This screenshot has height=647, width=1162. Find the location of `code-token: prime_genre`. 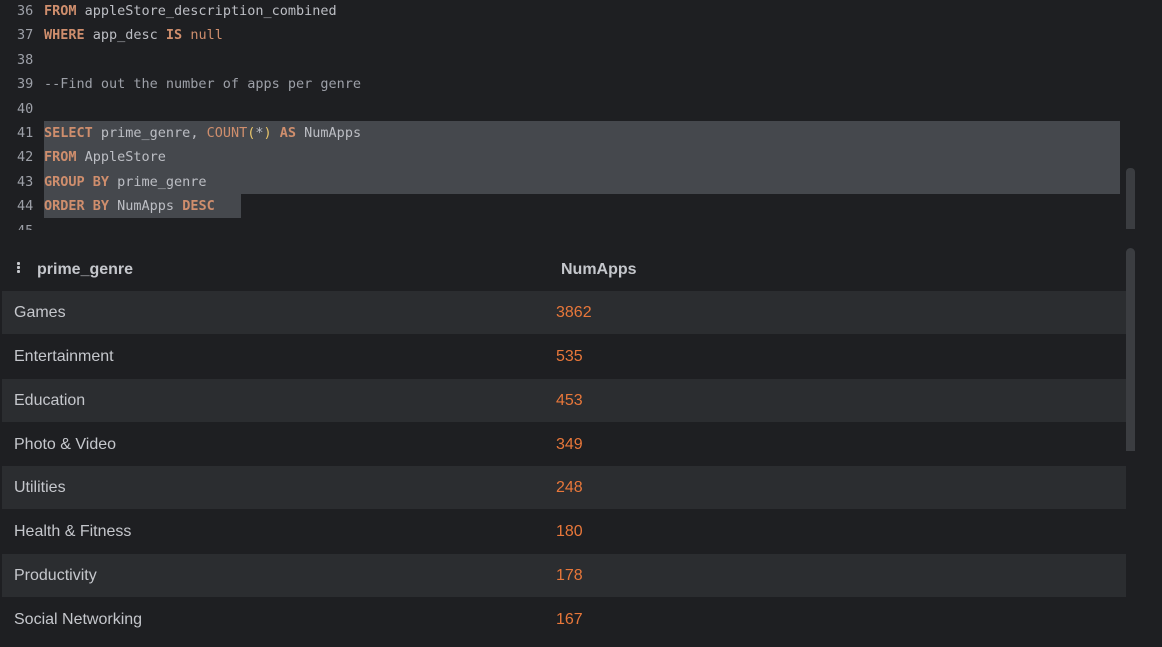

code-token: prime_genre is located at coordinates (158, 181).